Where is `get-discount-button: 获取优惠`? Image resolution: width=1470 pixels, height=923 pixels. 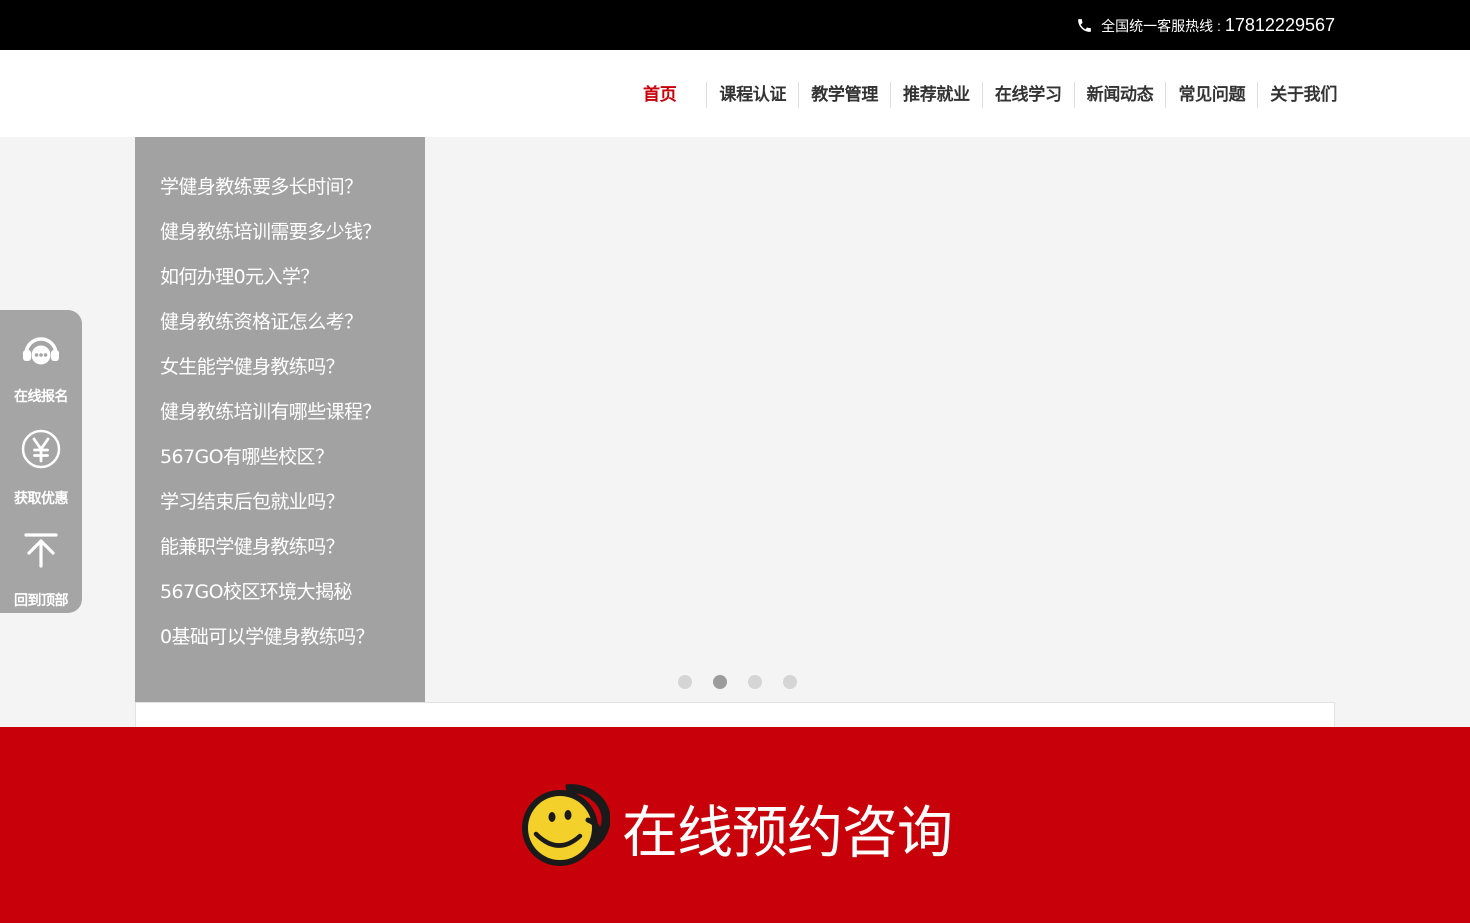
get-discount-button: 获取优惠 is located at coordinates (41, 470).